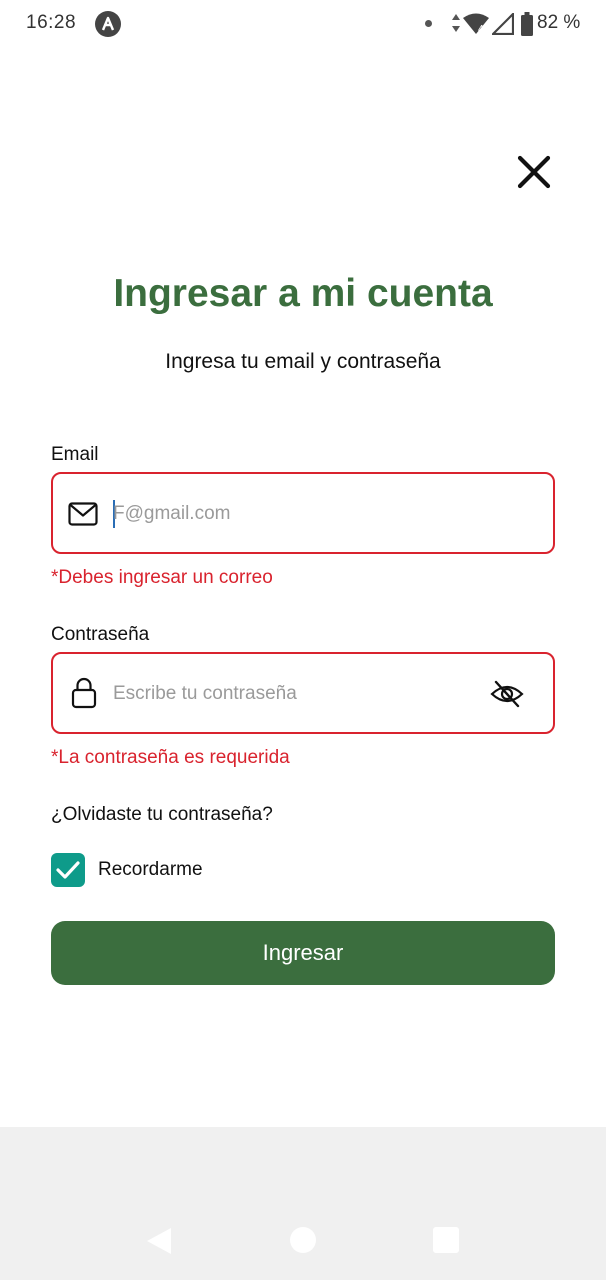  I want to click on page-title: Ingresar a mi cuenta, so click(303, 293).